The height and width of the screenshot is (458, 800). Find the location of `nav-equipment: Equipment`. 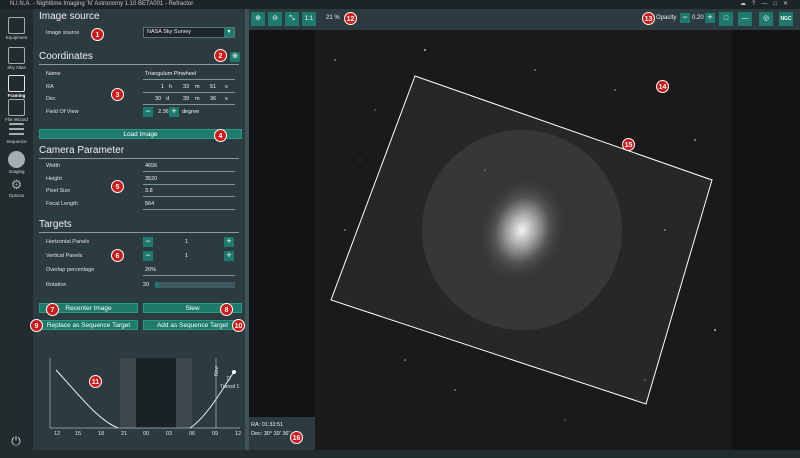

nav-equipment: Equipment is located at coordinates (16, 28).